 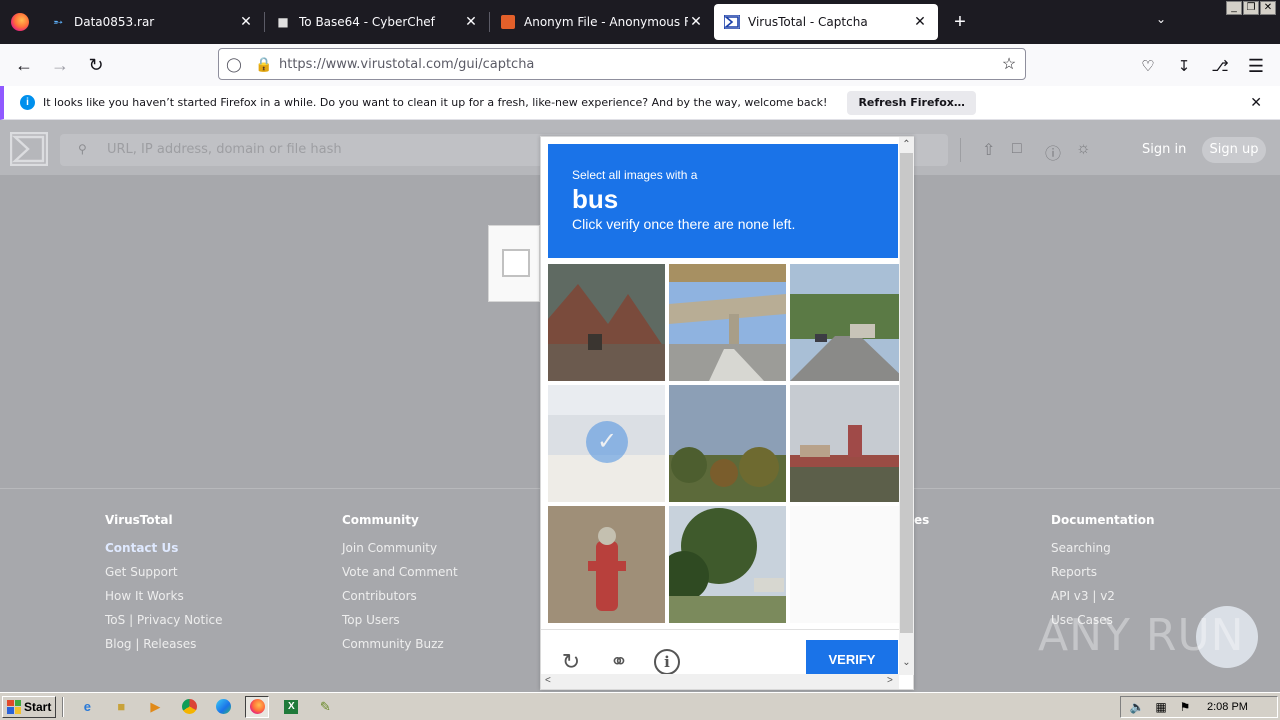 What do you see at coordinates (890, 680) in the screenshot?
I see `scroll-right-icon: >` at bounding box center [890, 680].